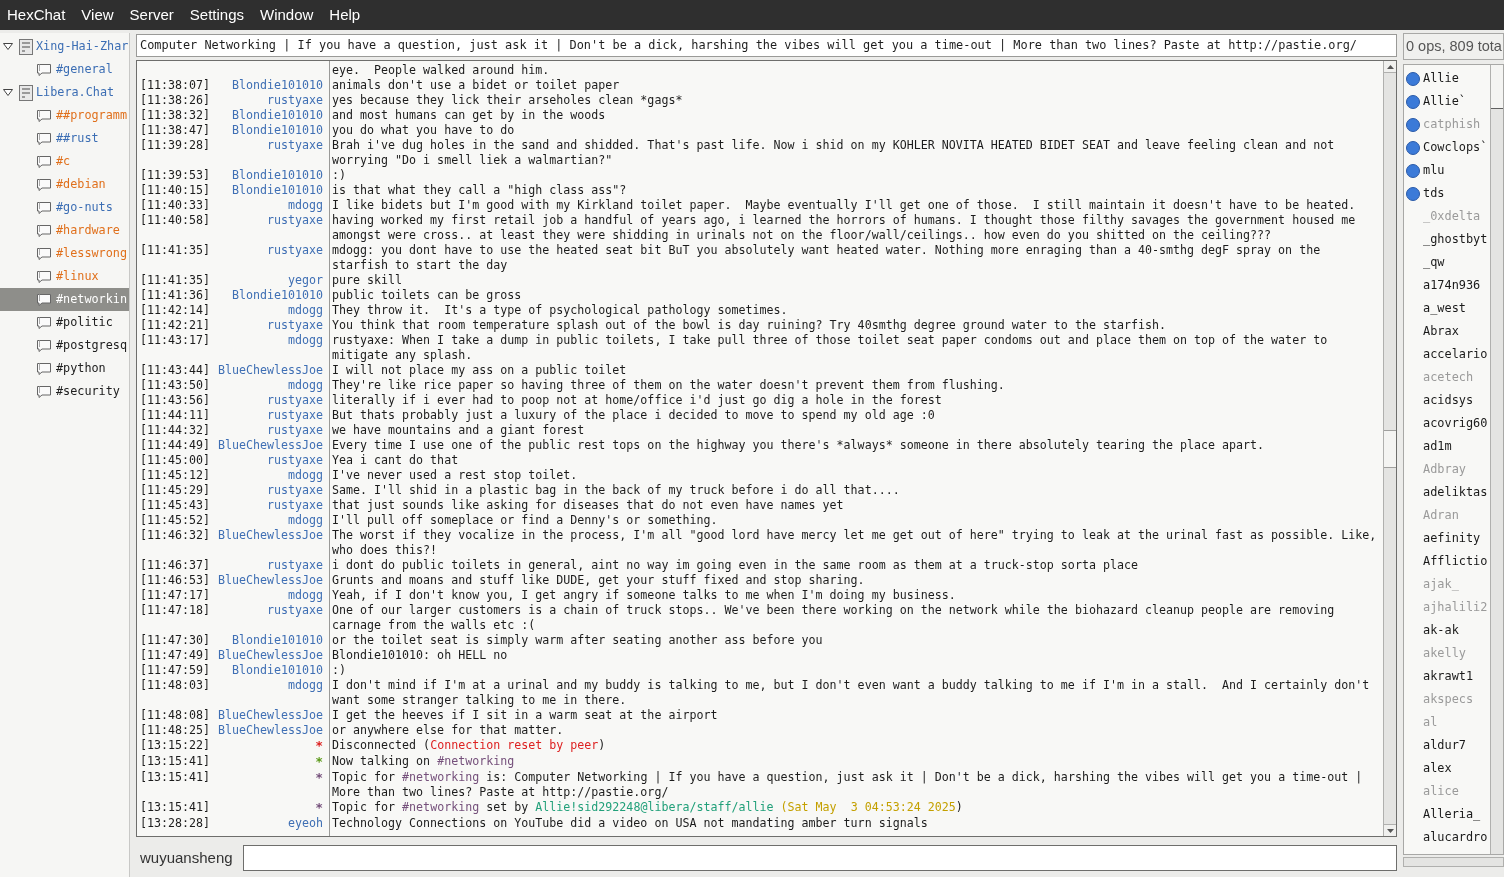  I want to click on channel-item: ##rust, so click(64, 138).